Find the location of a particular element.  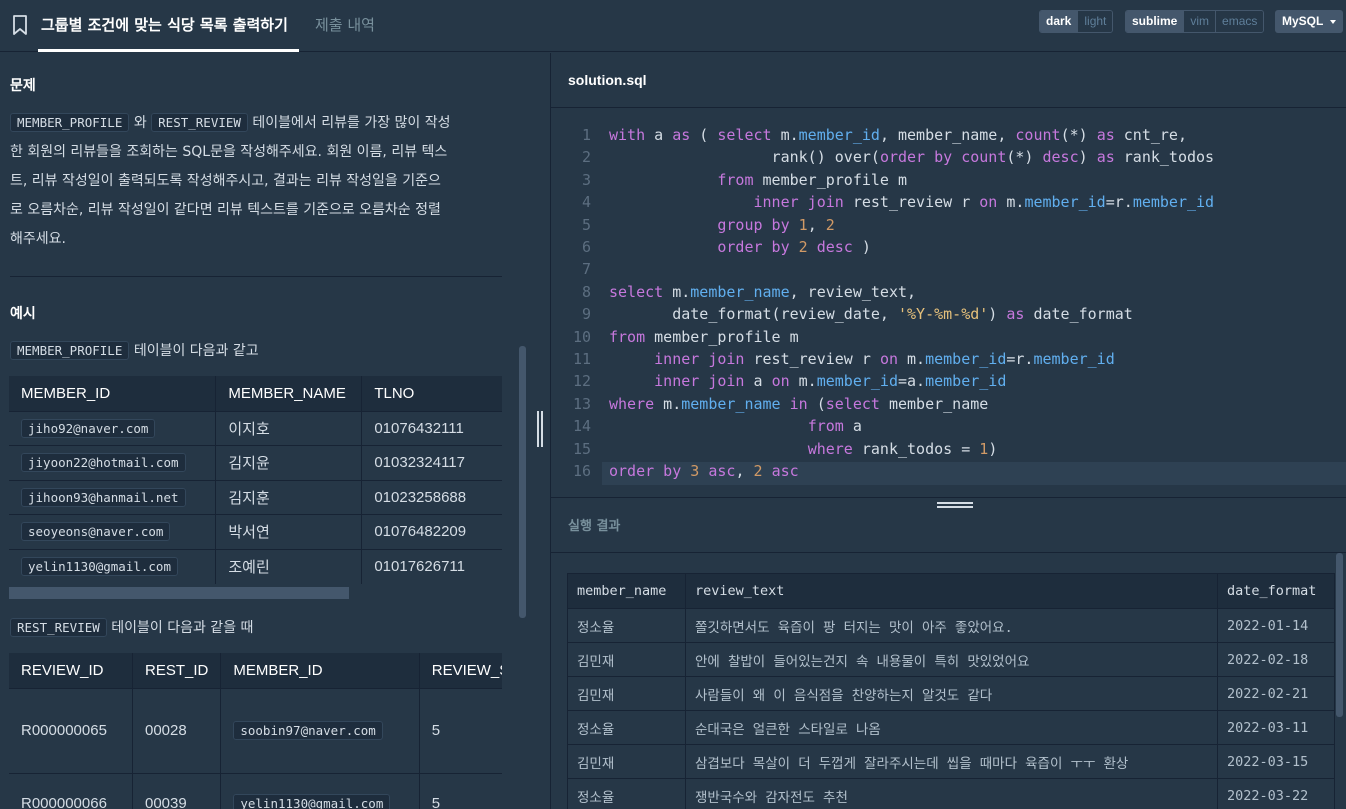

result-cell: 2022-01-14 is located at coordinates (1276, 625).